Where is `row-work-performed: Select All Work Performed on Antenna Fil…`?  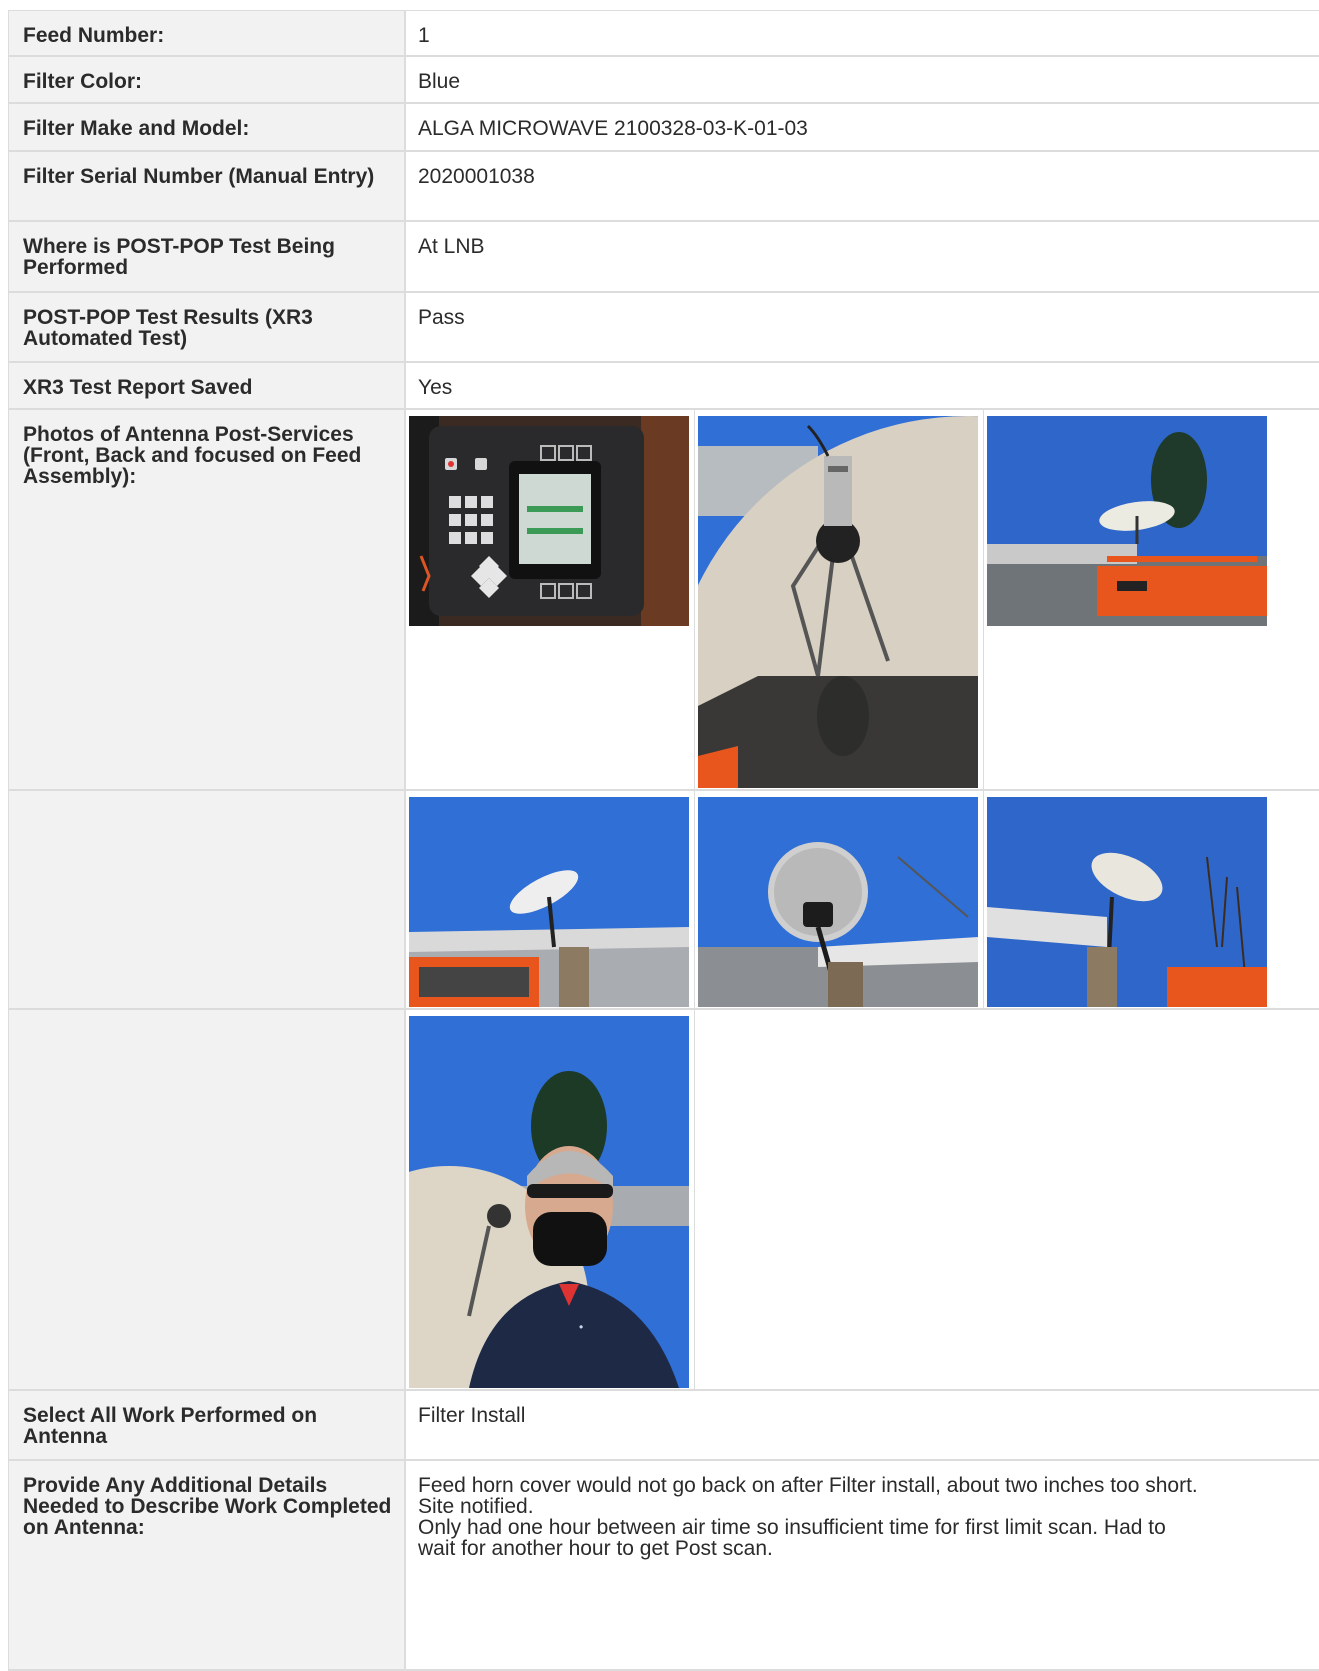 row-work-performed: Select All Work Performed on Antenna Fil… is located at coordinates (663, 1426).